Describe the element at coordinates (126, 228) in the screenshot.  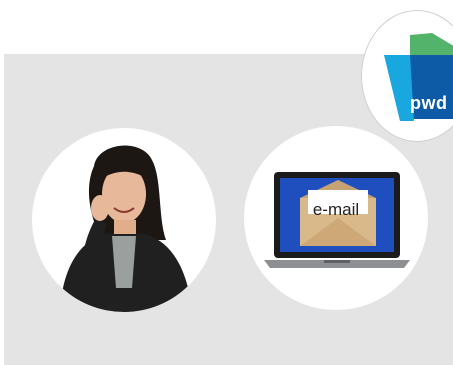
I see `person-on-phone-icon` at that location.